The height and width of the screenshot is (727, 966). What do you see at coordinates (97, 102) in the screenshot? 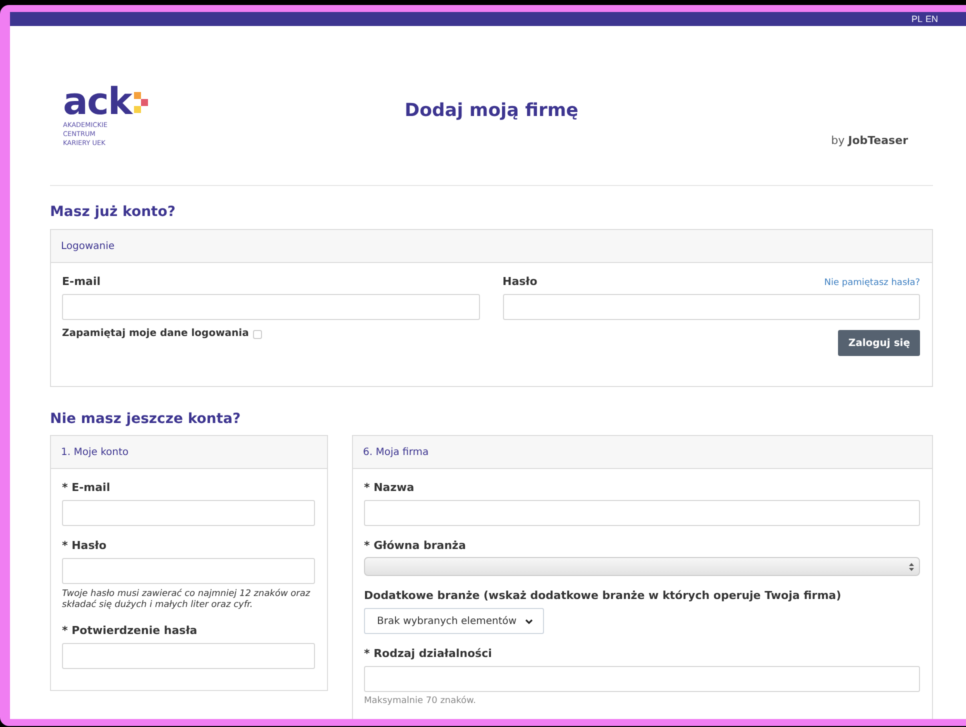
I see `logo-wordmark: ack` at bounding box center [97, 102].